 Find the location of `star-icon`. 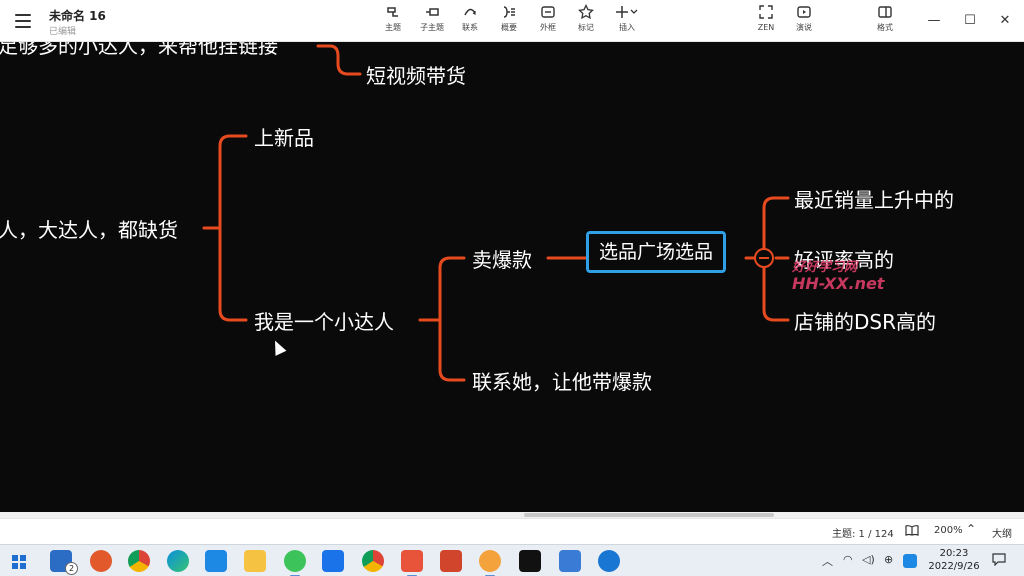

star-icon is located at coordinates (586, 12).